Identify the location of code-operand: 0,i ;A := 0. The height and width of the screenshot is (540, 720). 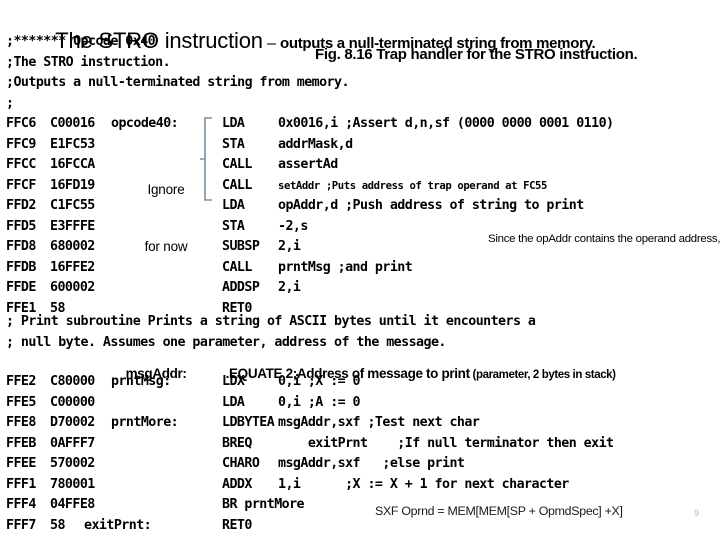
(319, 402).